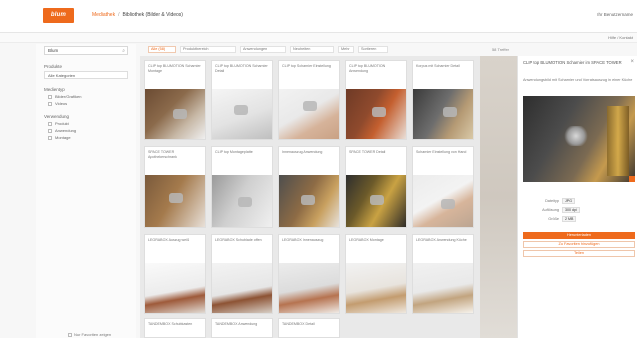  I want to click on filter-chip-more: Mehr, so click(346, 49).